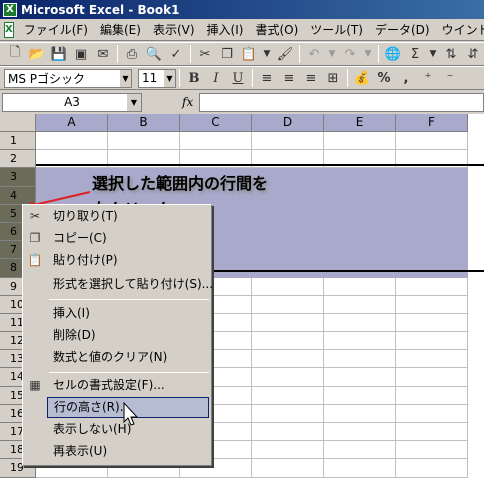  I want to click on menu-item-unhide: 再表示(U), so click(128, 451).